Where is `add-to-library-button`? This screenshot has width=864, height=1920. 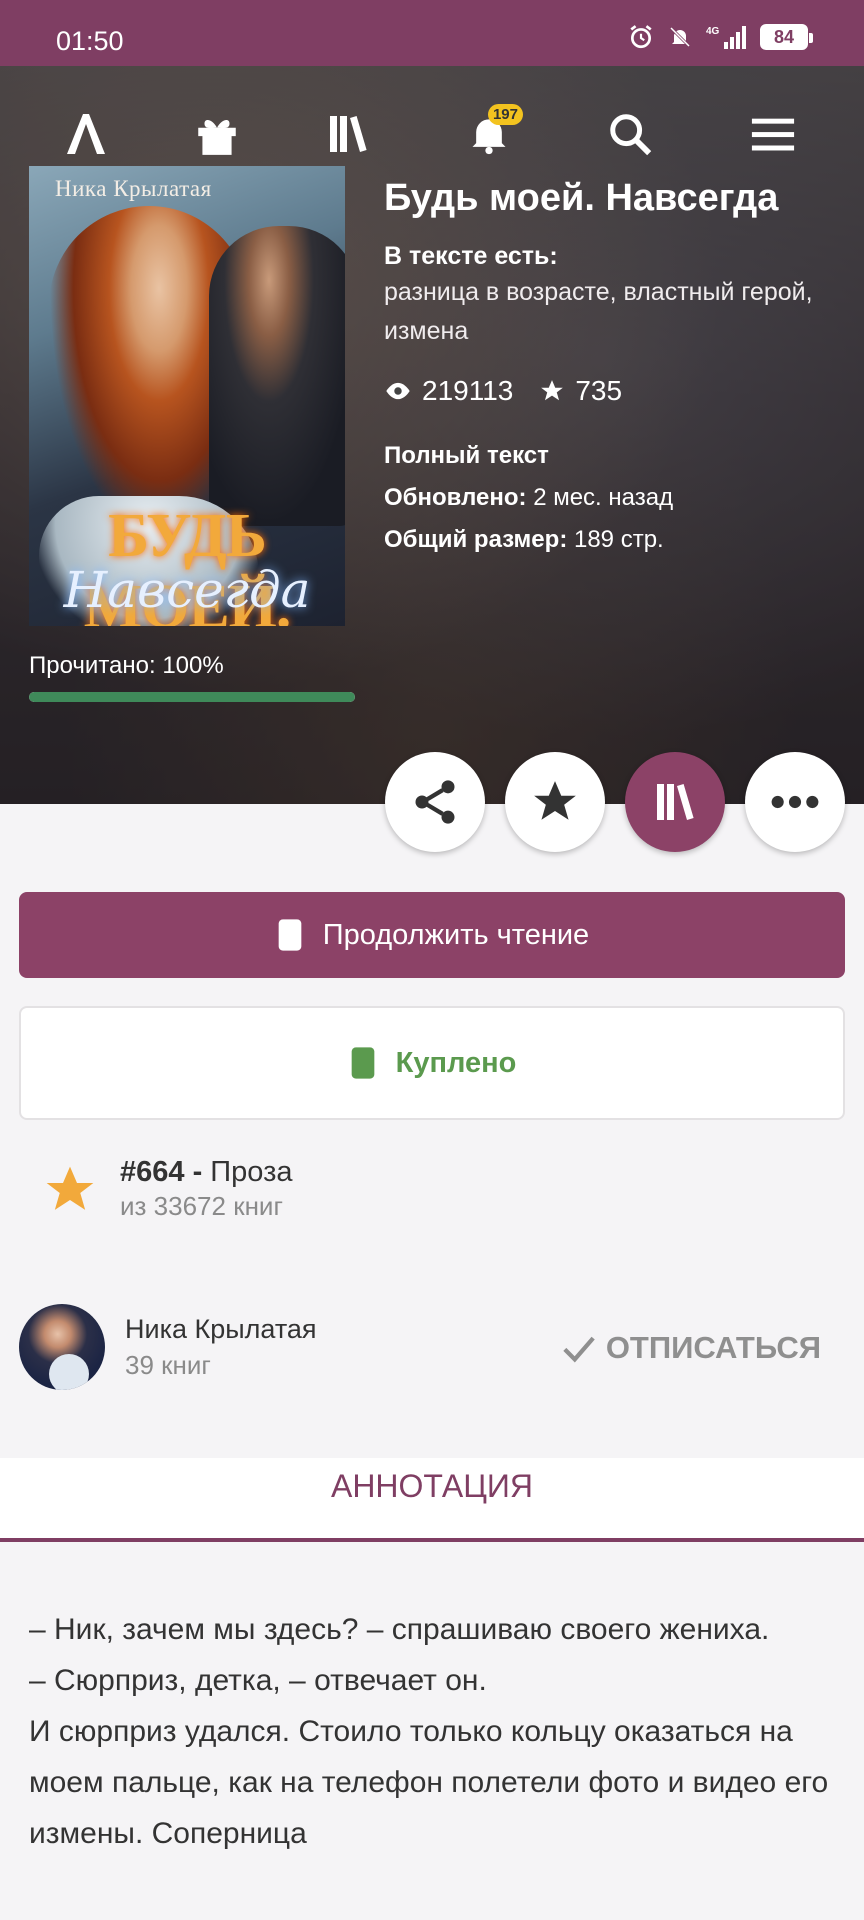 add-to-library-button is located at coordinates (675, 802).